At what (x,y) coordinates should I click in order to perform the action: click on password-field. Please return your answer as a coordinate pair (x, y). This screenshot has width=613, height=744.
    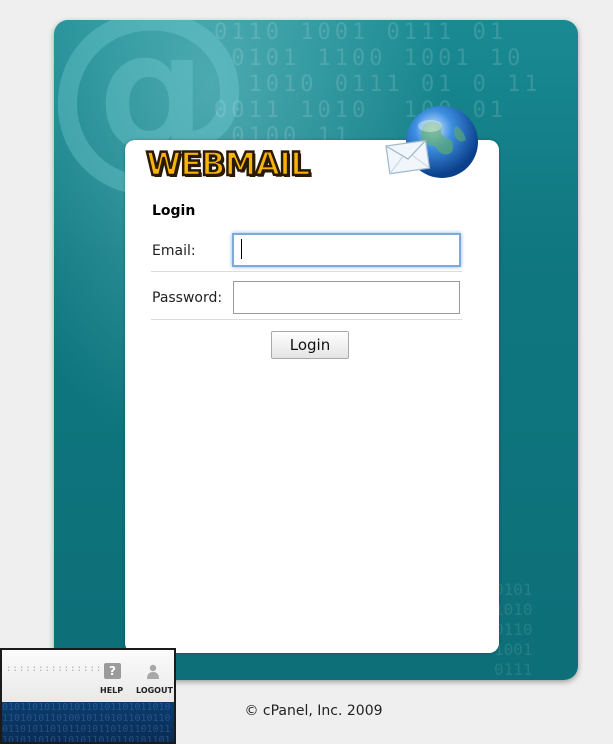
    Looking at the image, I should click on (346, 297).